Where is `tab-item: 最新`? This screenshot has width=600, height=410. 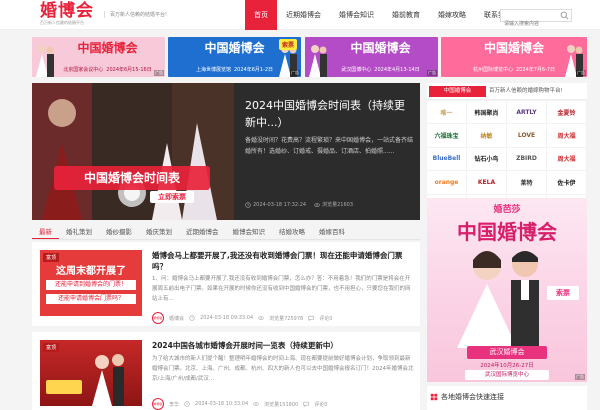 tab-item: 最新 is located at coordinates (45, 231).